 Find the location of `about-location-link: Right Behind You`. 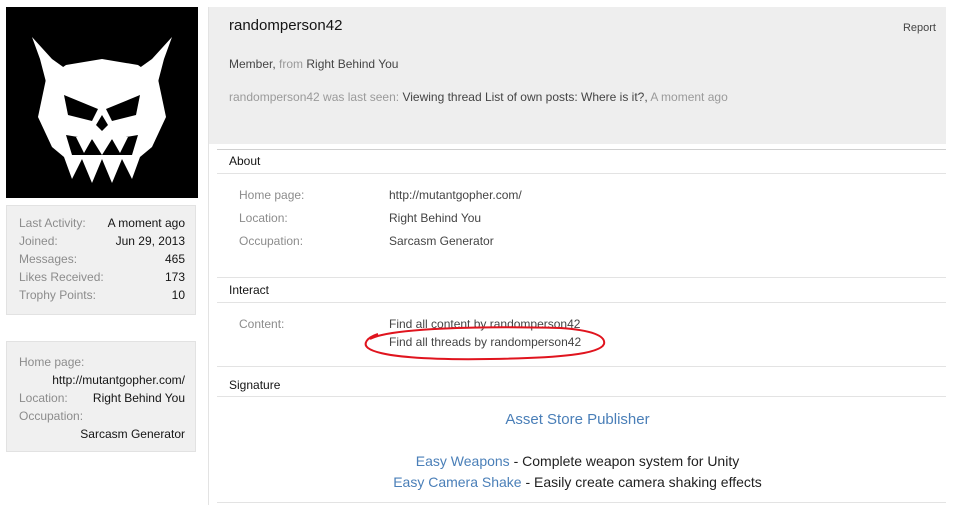

about-location-link: Right Behind You is located at coordinates (435, 218).